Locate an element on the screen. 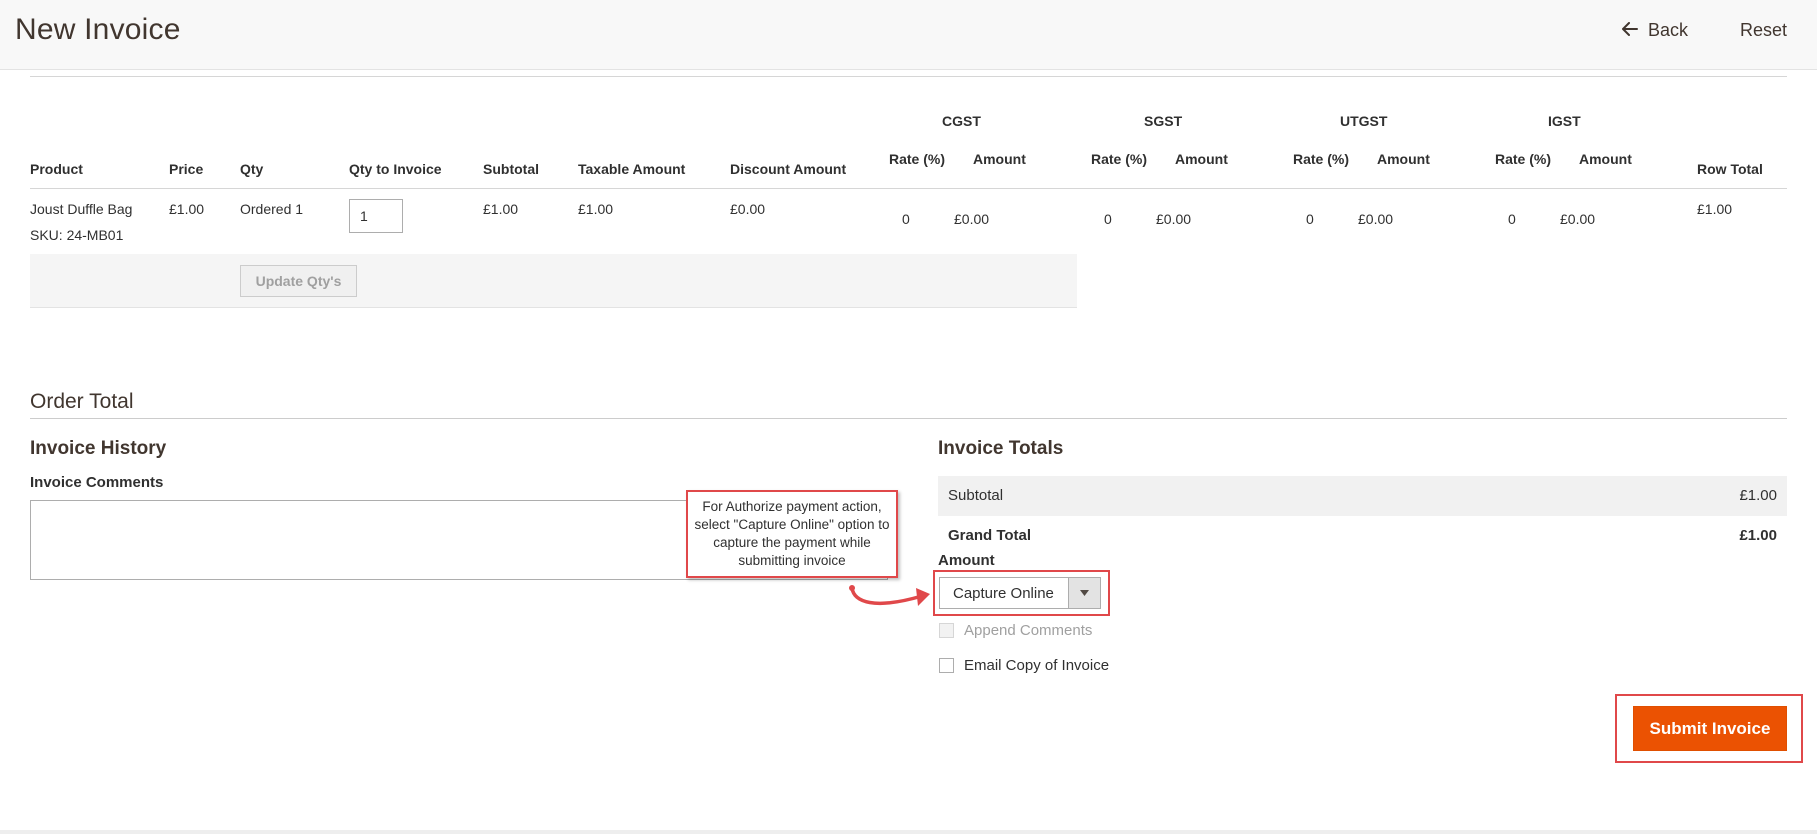  arrow-left-icon is located at coordinates (1630, 30).